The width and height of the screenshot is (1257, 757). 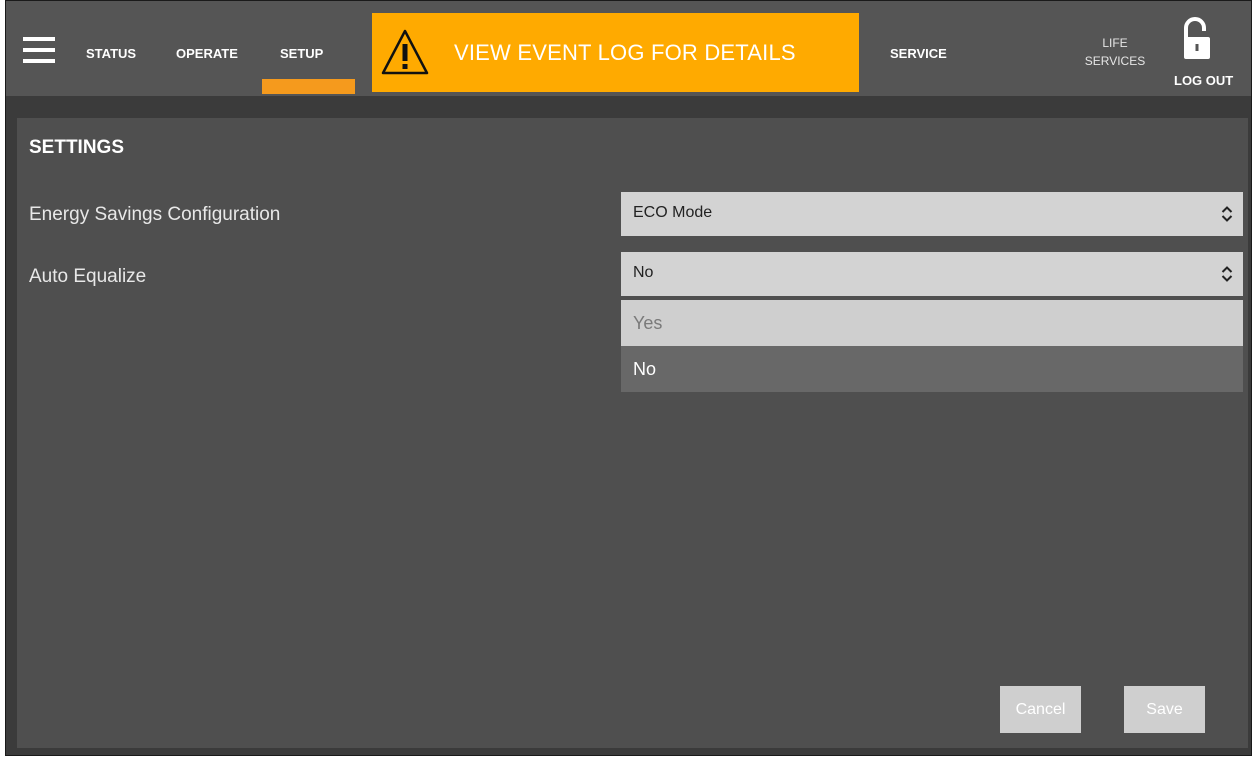 What do you see at coordinates (932, 323) in the screenshot?
I see `dropdown-option-yes: Yes` at bounding box center [932, 323].